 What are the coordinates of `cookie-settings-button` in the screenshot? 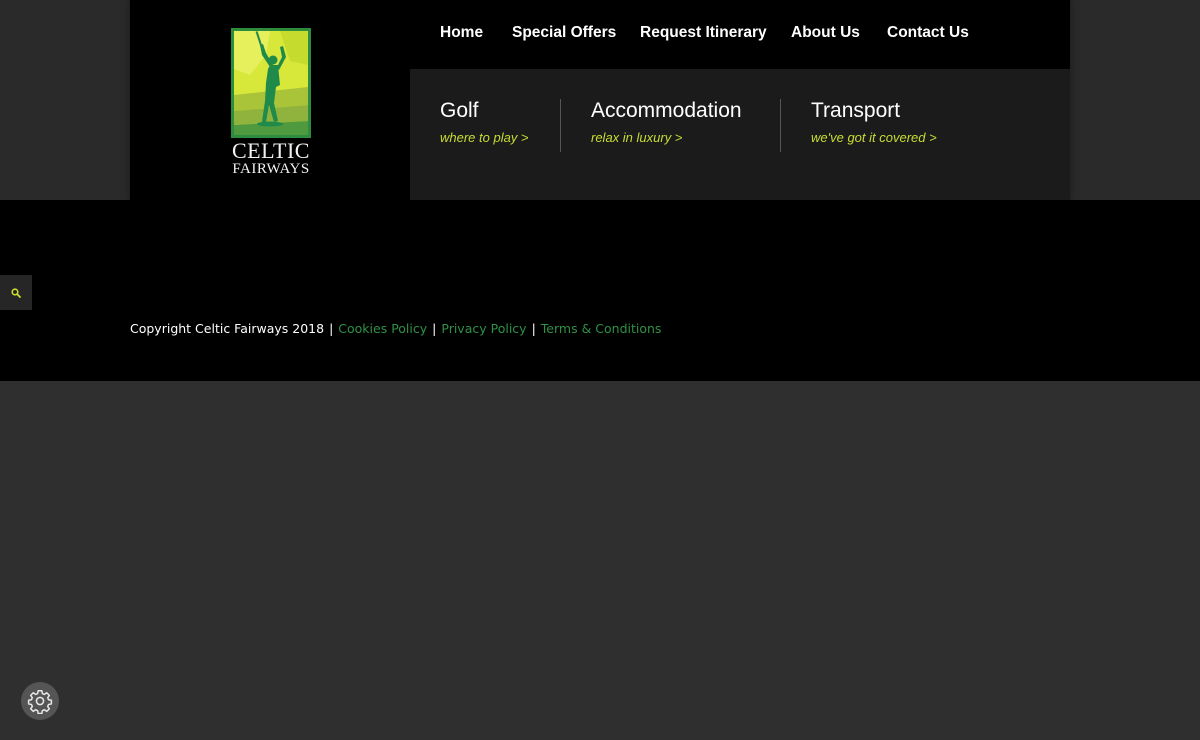 It's located at (40, 701).